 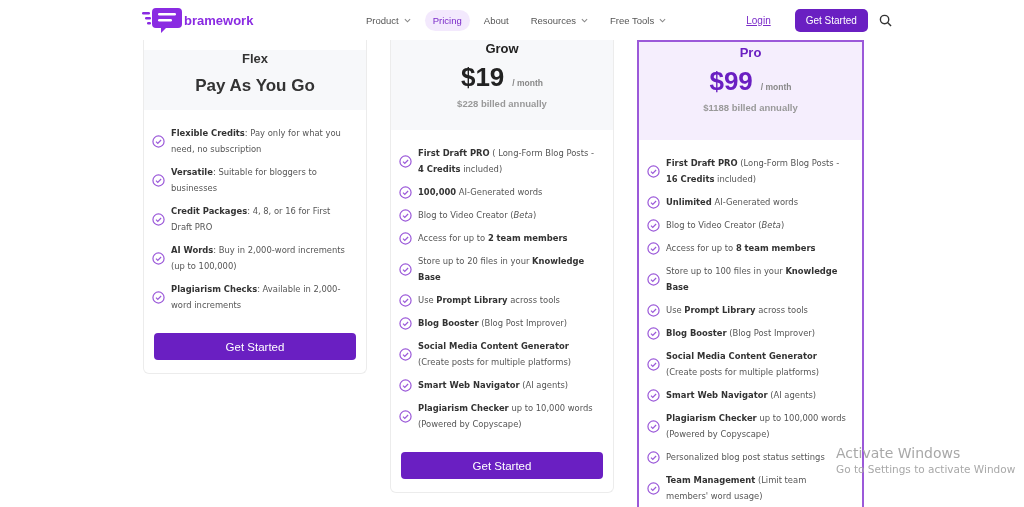 I want to click on feature-text: Access for up to 2 team members, so click(x=493, y=238).